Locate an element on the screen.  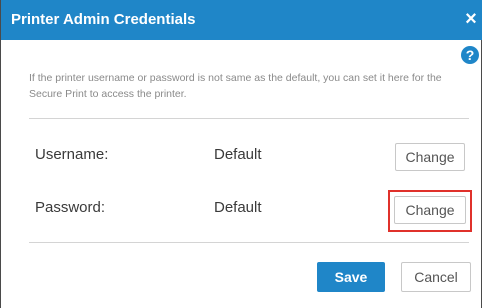
divider-bottom is located at coordinates (249, 242).